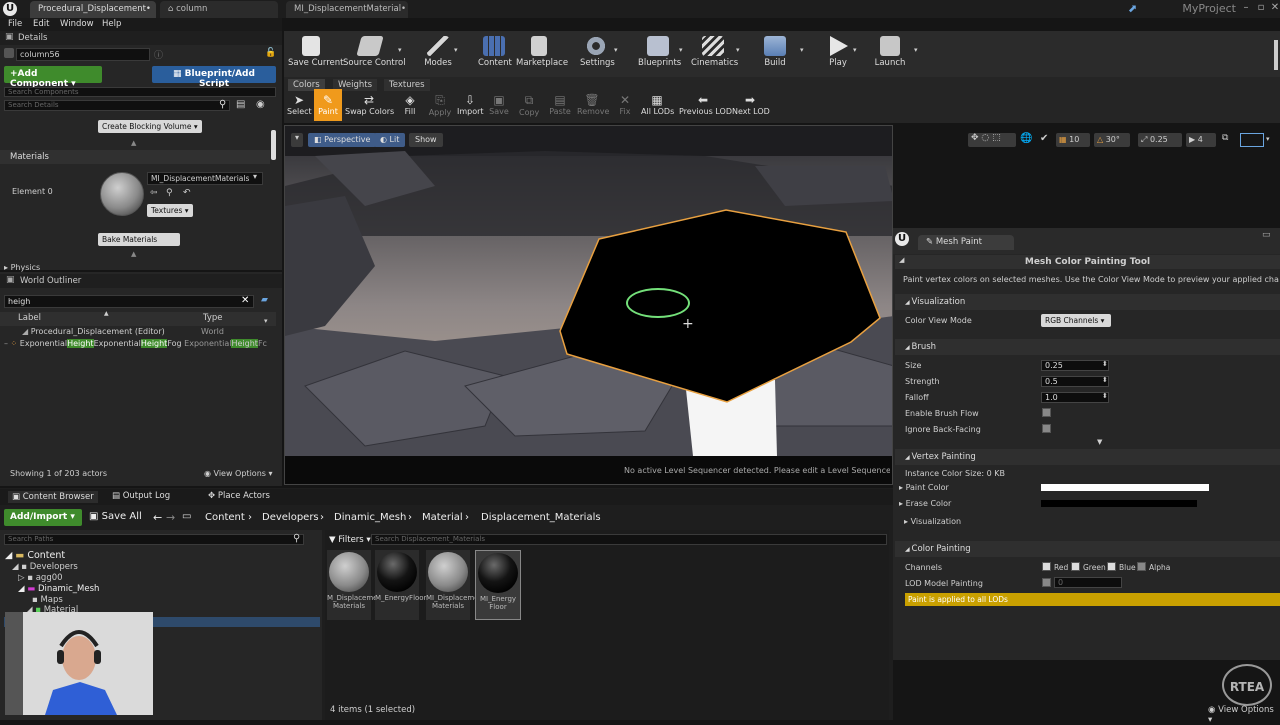  I want to click on breadcrumb-dinamic-mesh: Dinamic_Mesh, so click(370, 517).